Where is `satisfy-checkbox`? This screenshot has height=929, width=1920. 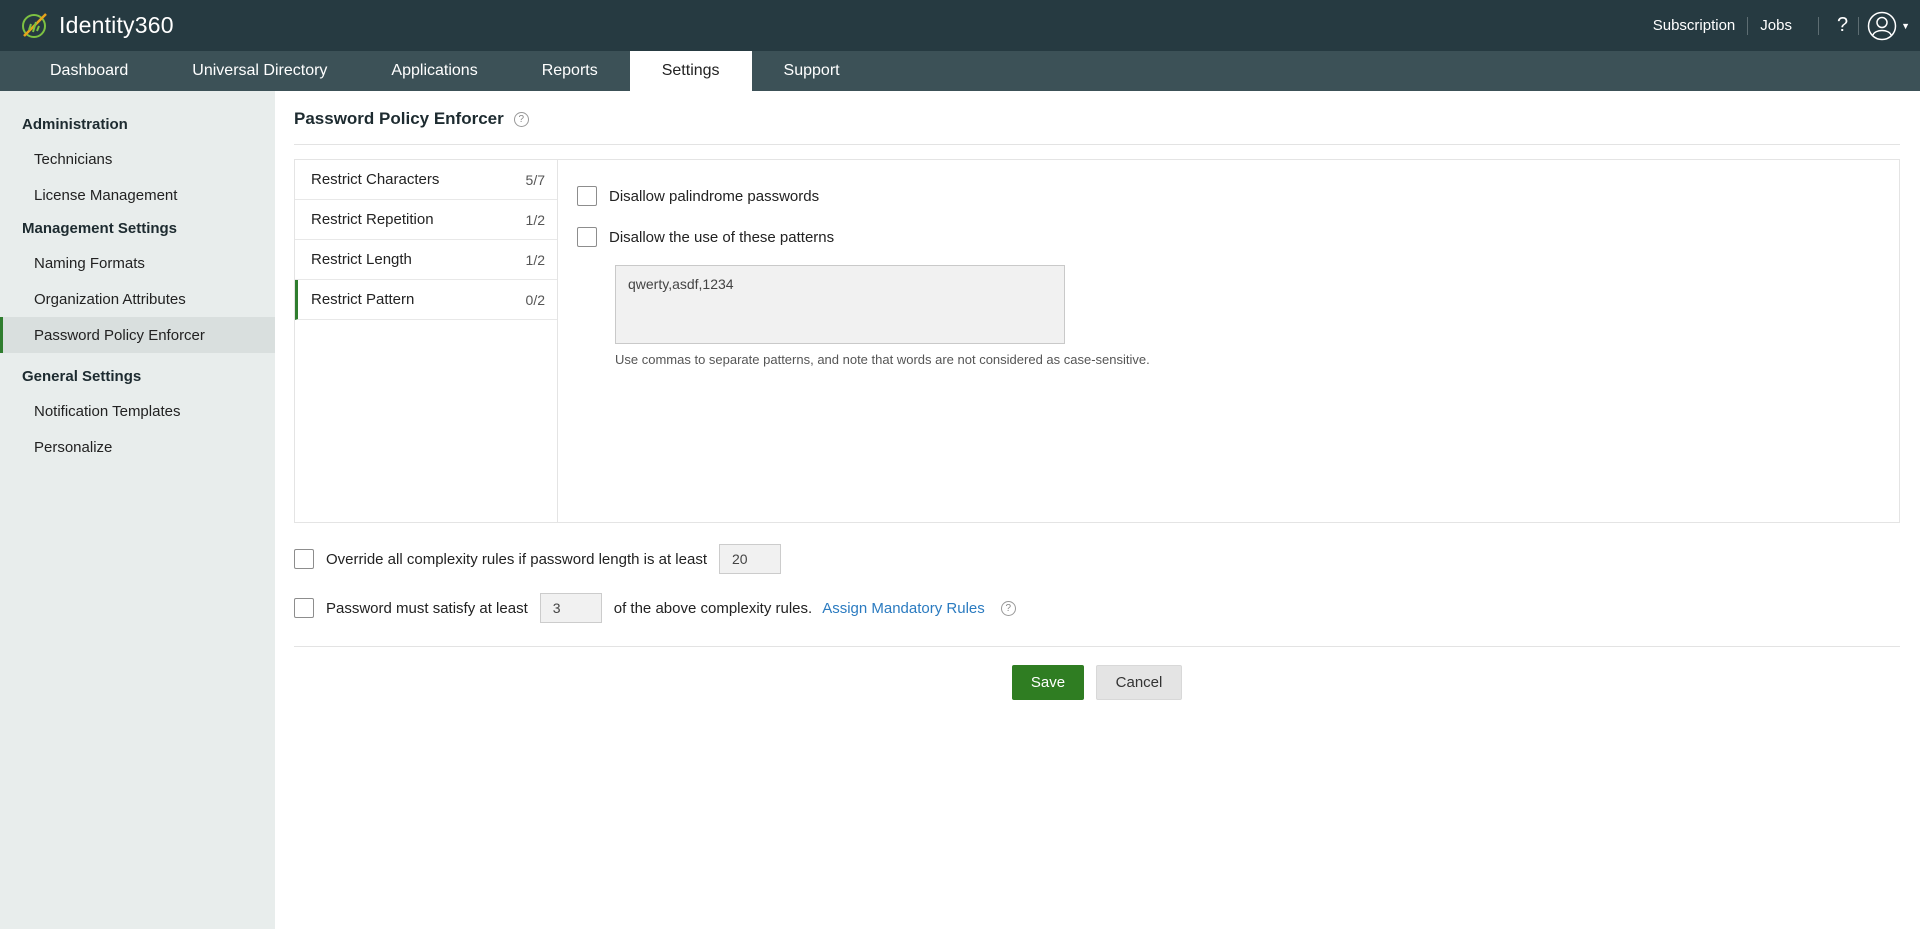
satisfy-checkbox is located at coordinates (304, 608).